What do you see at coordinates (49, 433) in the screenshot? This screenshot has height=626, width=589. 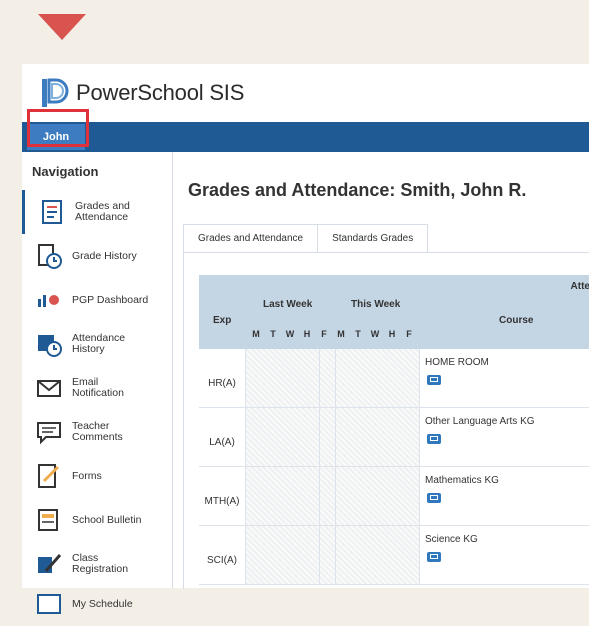 I see `comments-icon` at bounding box center [49, 433].